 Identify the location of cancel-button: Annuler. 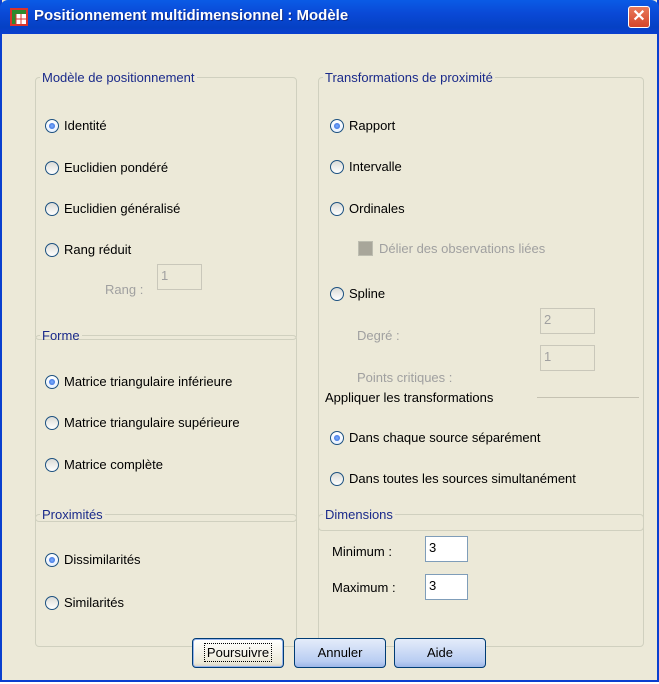
(340, 653).